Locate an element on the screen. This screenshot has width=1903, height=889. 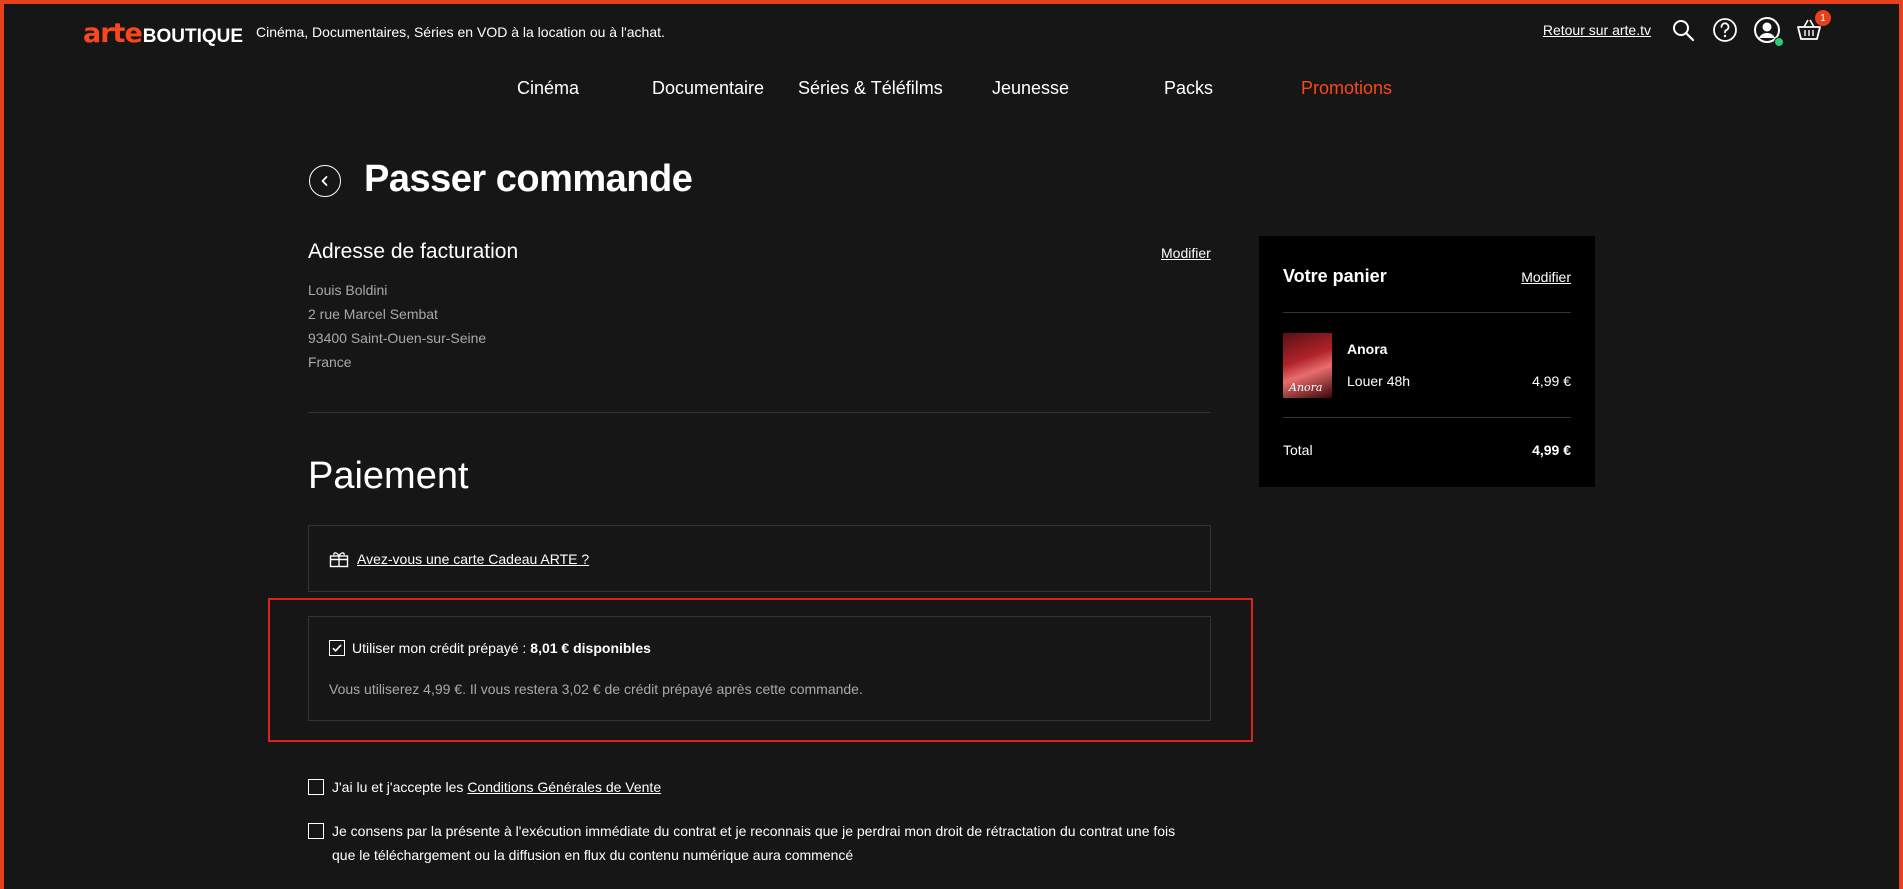
nav-item-jeunesse: Jeunesse is located at coordinates (1030, 88).